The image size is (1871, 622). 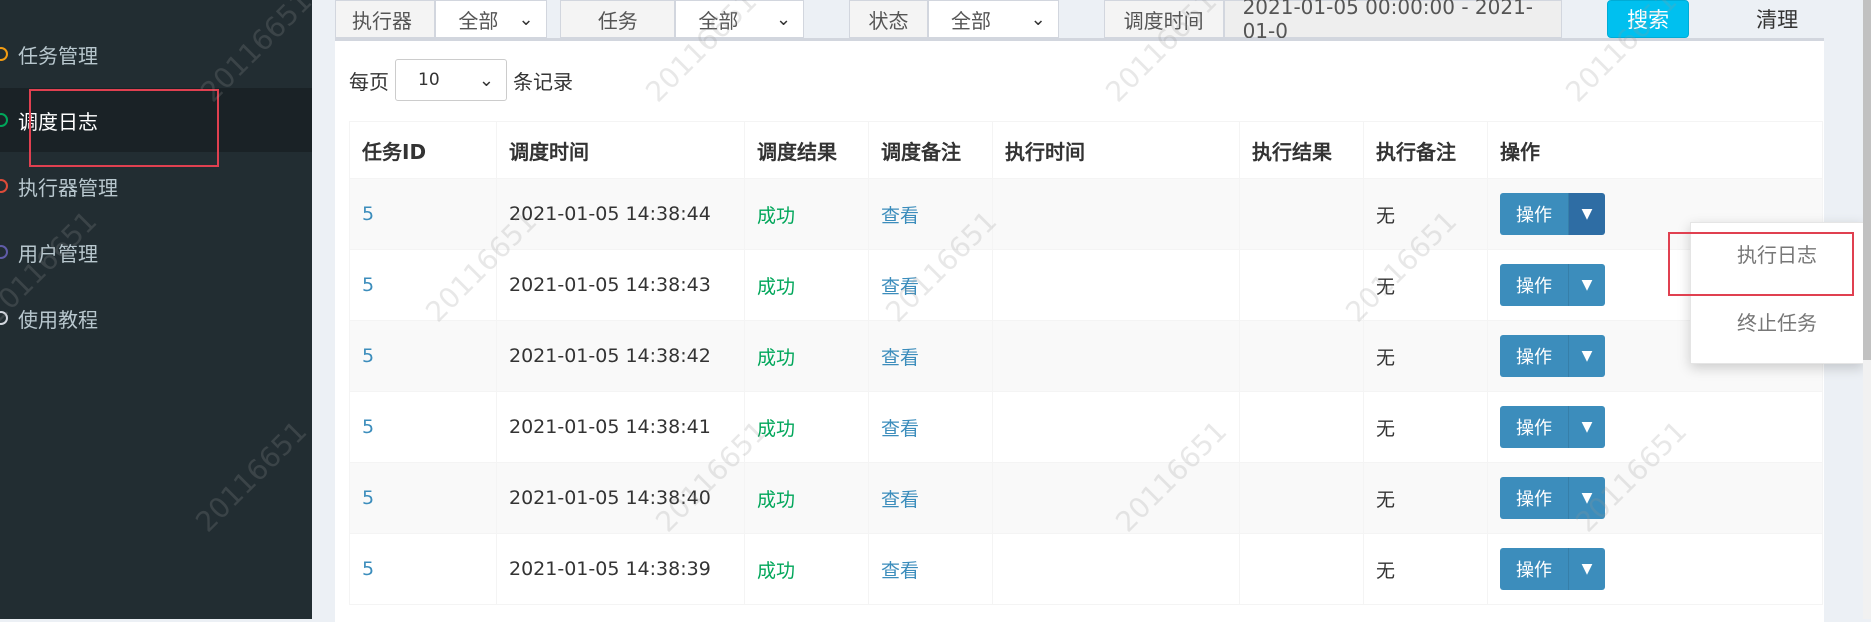 What do you see at coordinates (1425, 150) in the screenshot?
I see `column-header: 执行备注` at bounding box center [1425, 150].